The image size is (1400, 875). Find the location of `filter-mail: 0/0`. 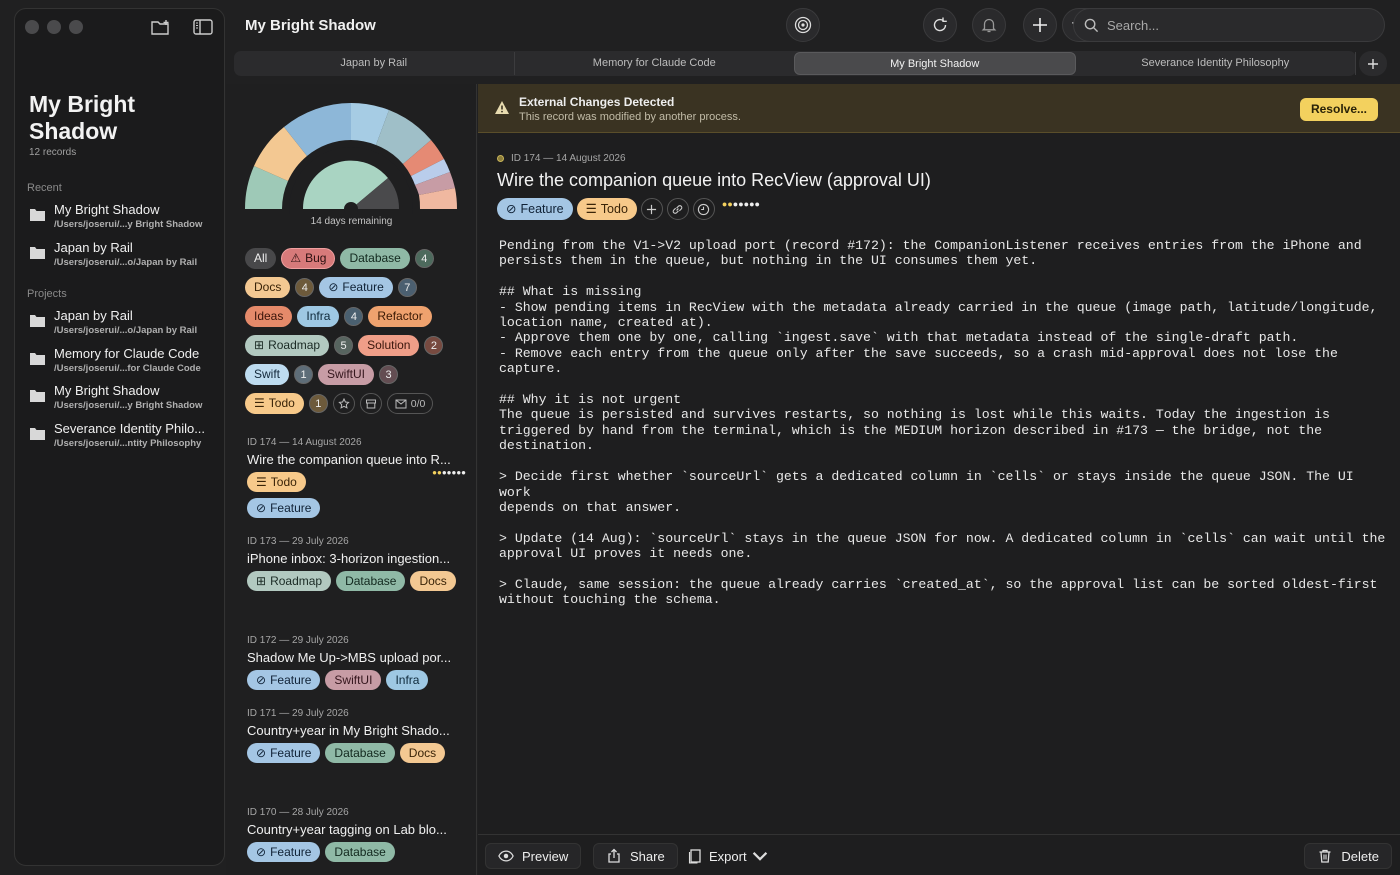

filter-mail: 0/0 is located at coordinates (410, 403).